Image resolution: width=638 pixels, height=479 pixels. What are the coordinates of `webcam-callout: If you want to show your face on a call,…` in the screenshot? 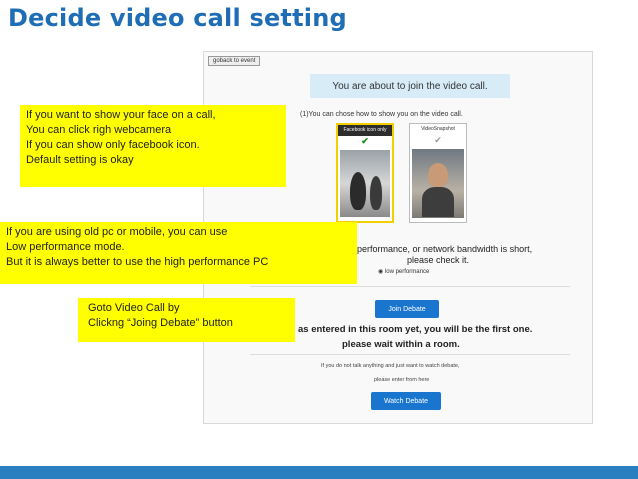 It's located at (153, 146).